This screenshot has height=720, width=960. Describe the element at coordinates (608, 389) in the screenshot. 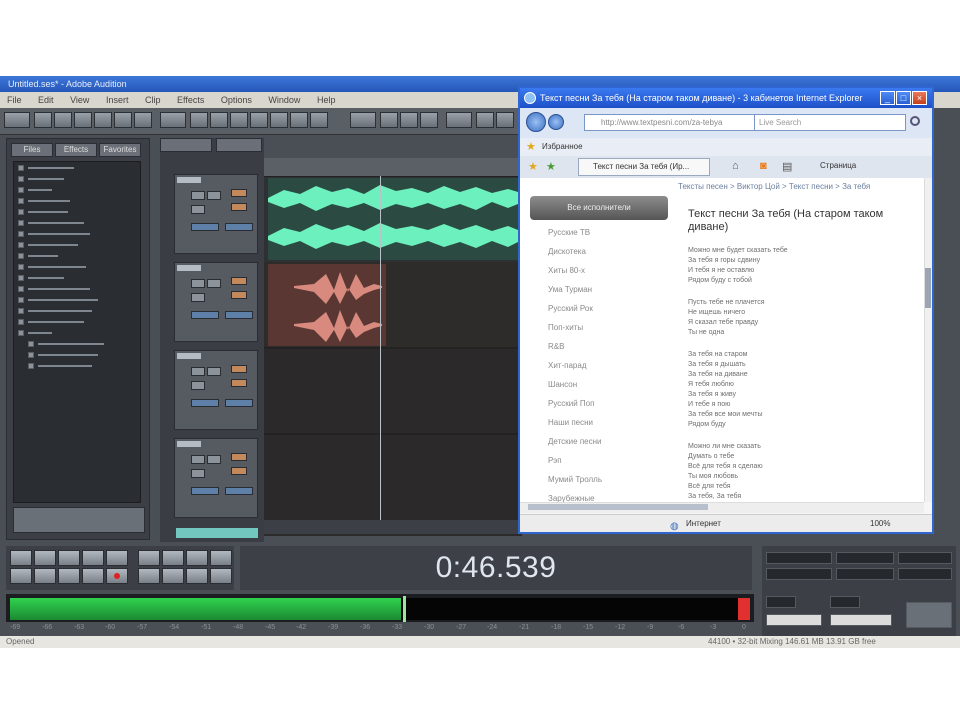

I see `artist-link: Шансон` at that location.